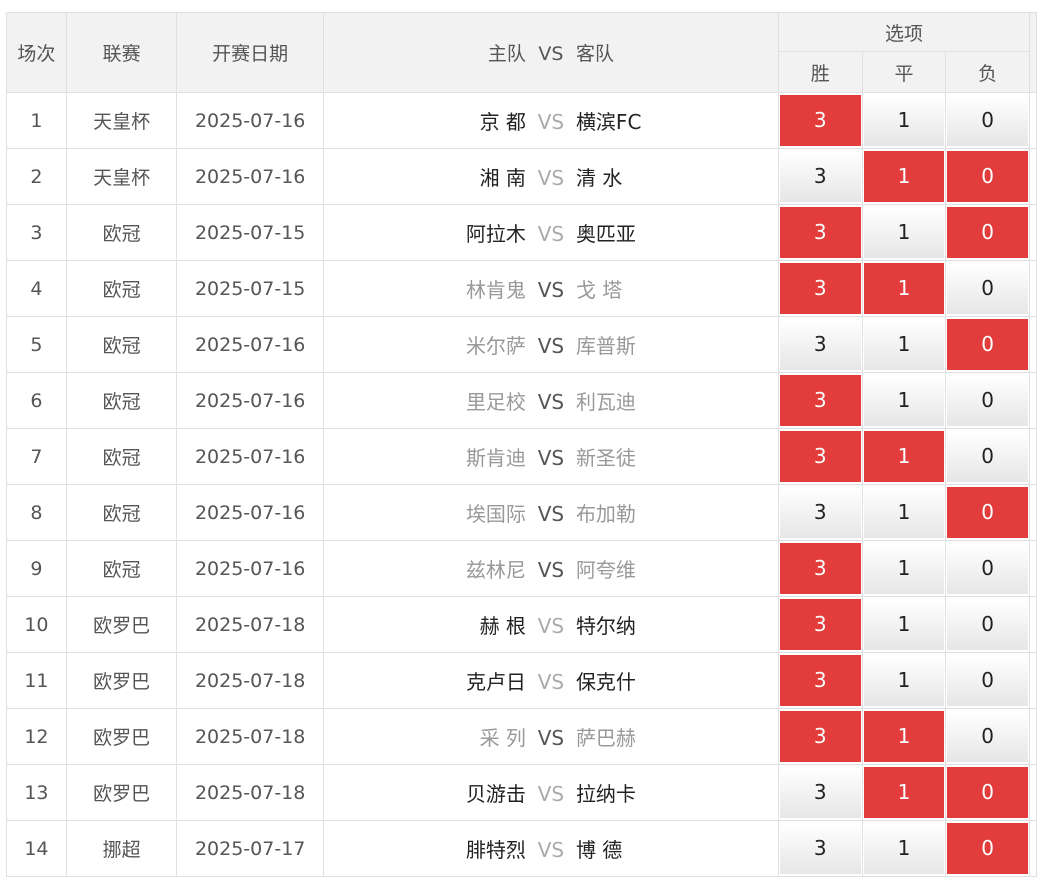  I want to click on away-team: 奥匹亚, so click(605, 234).